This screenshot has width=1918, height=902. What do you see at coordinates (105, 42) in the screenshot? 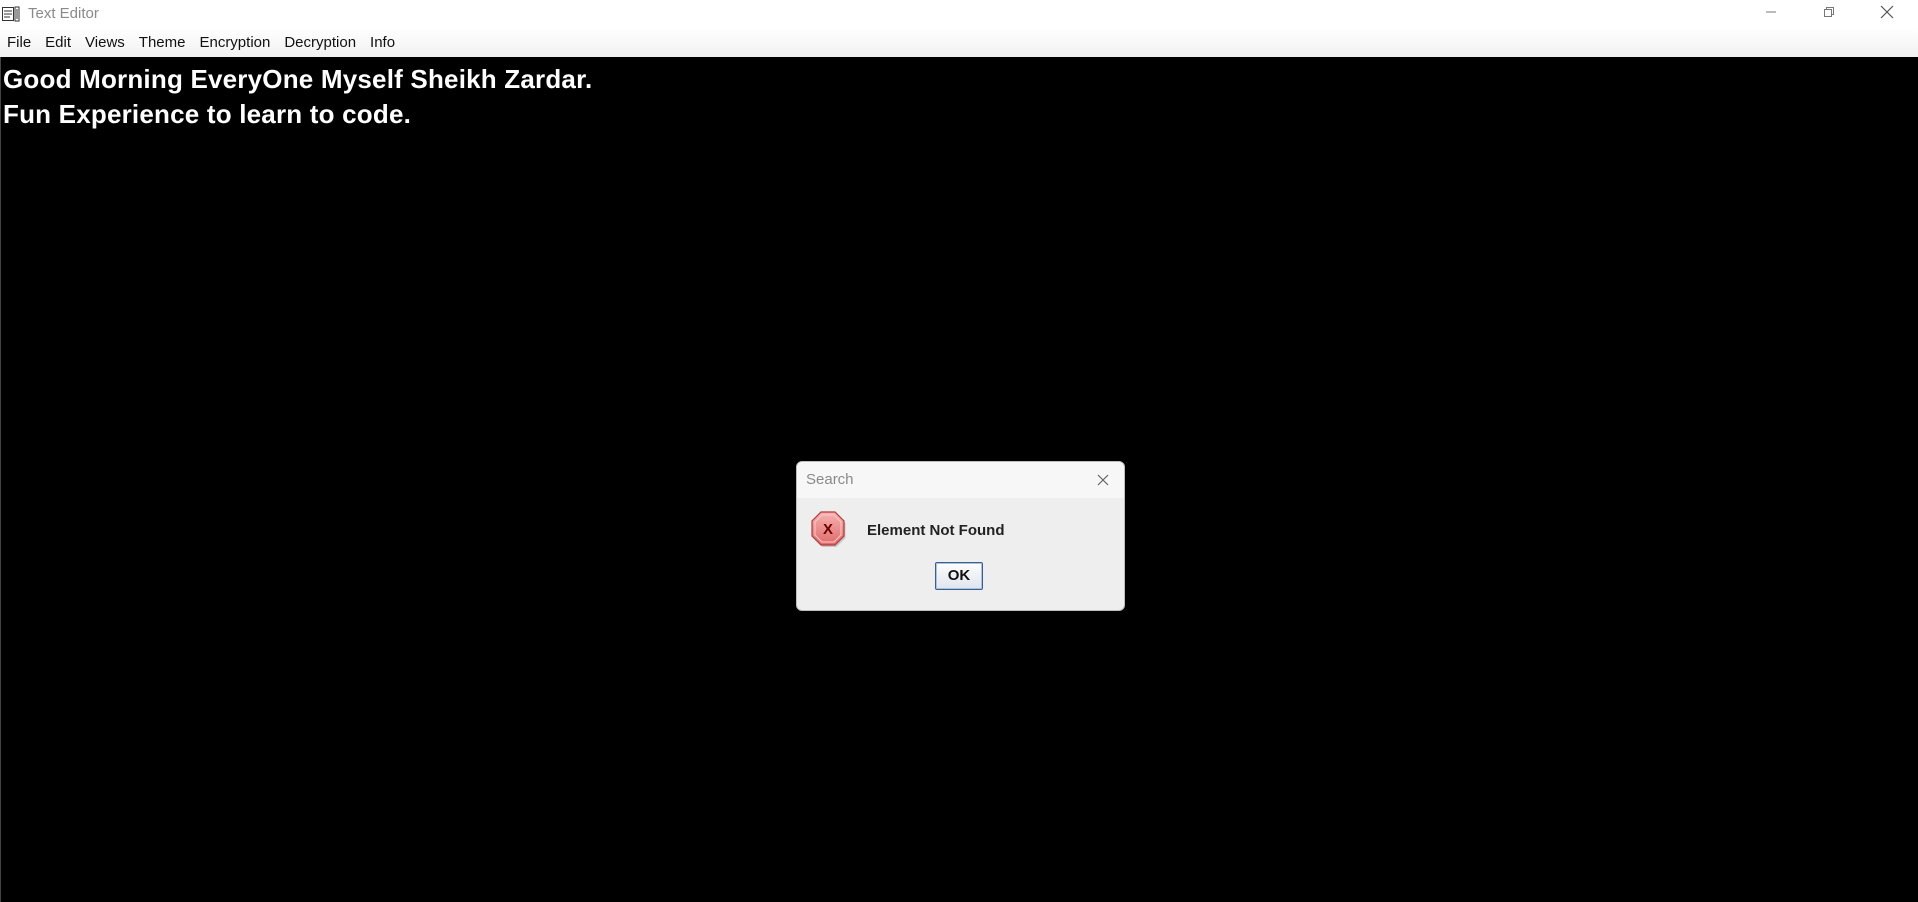
I see `menu-views: Views` at bounding box center [105, 42].